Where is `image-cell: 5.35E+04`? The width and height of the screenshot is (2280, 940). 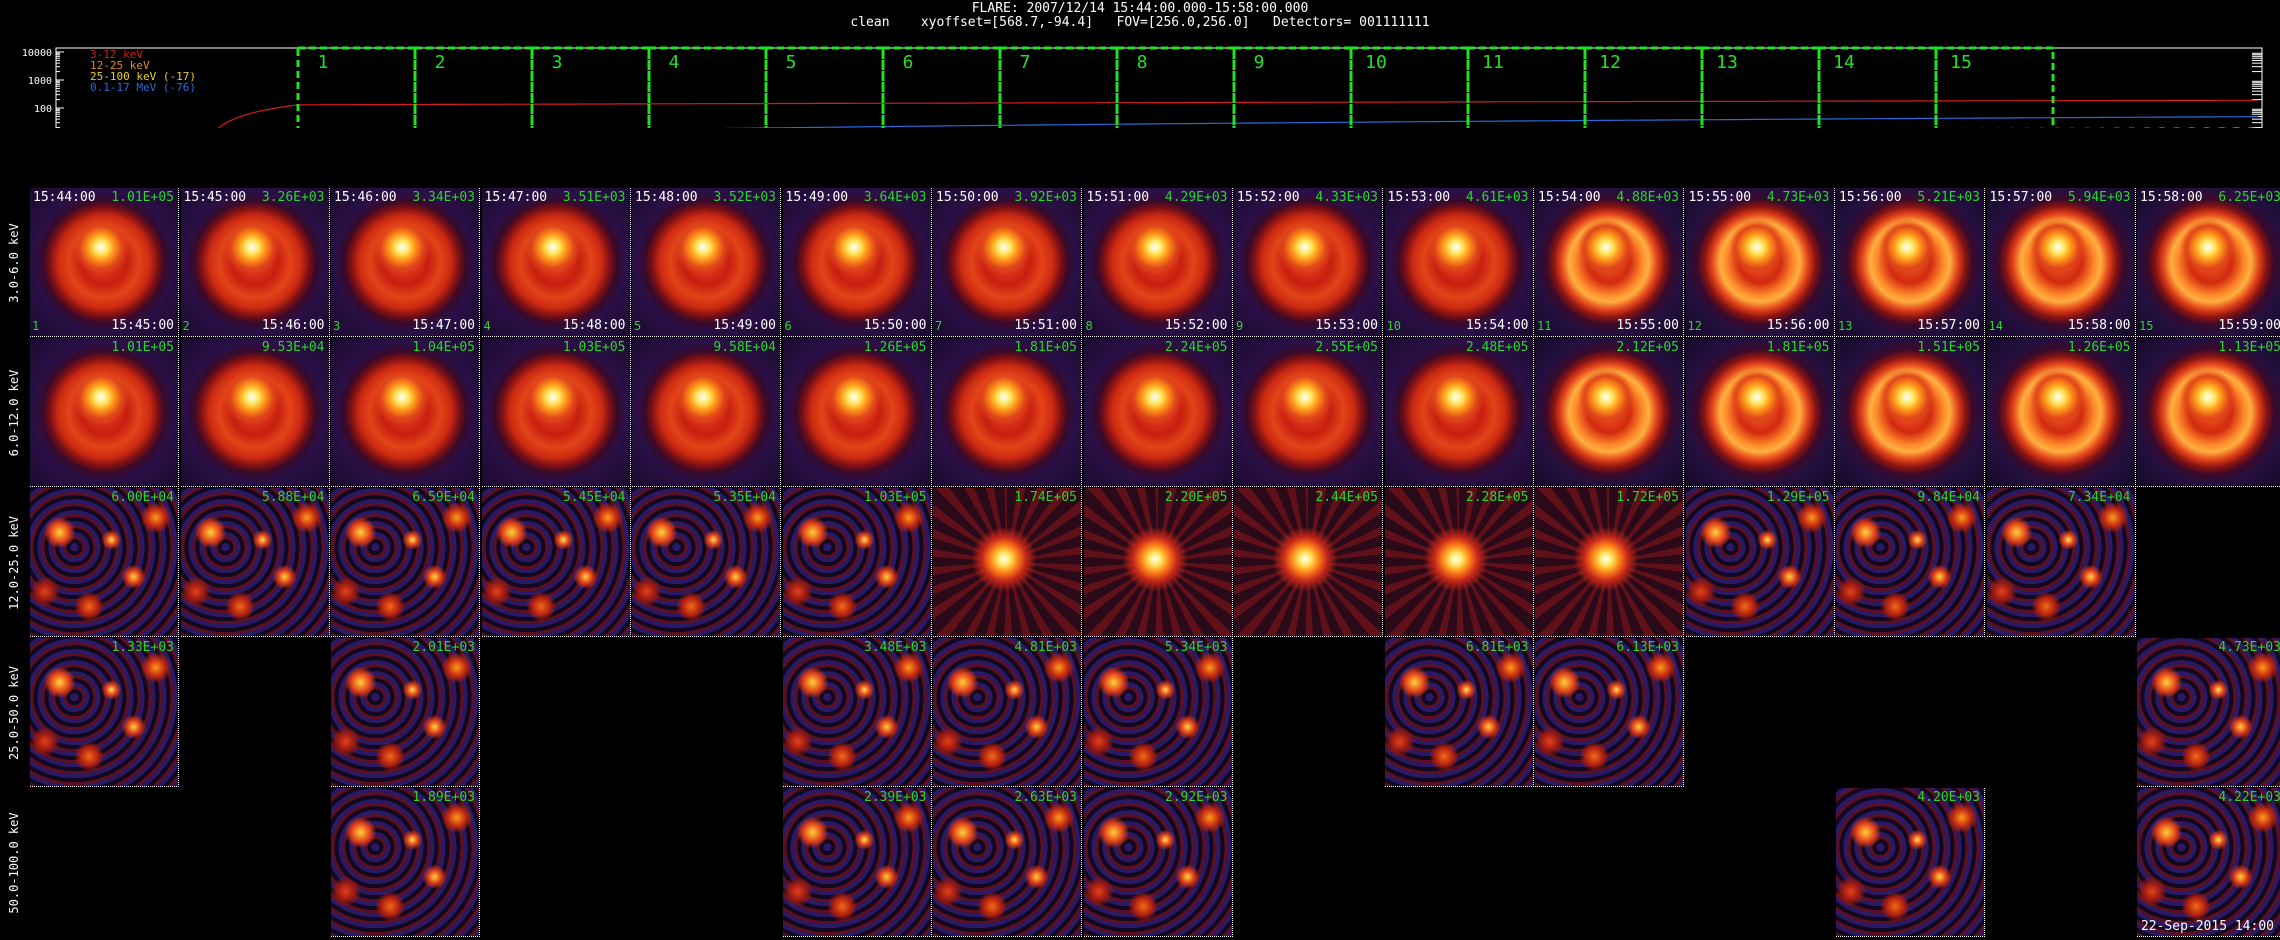
image-cell: 5.35E+04 is located at coordinates (706, 562).